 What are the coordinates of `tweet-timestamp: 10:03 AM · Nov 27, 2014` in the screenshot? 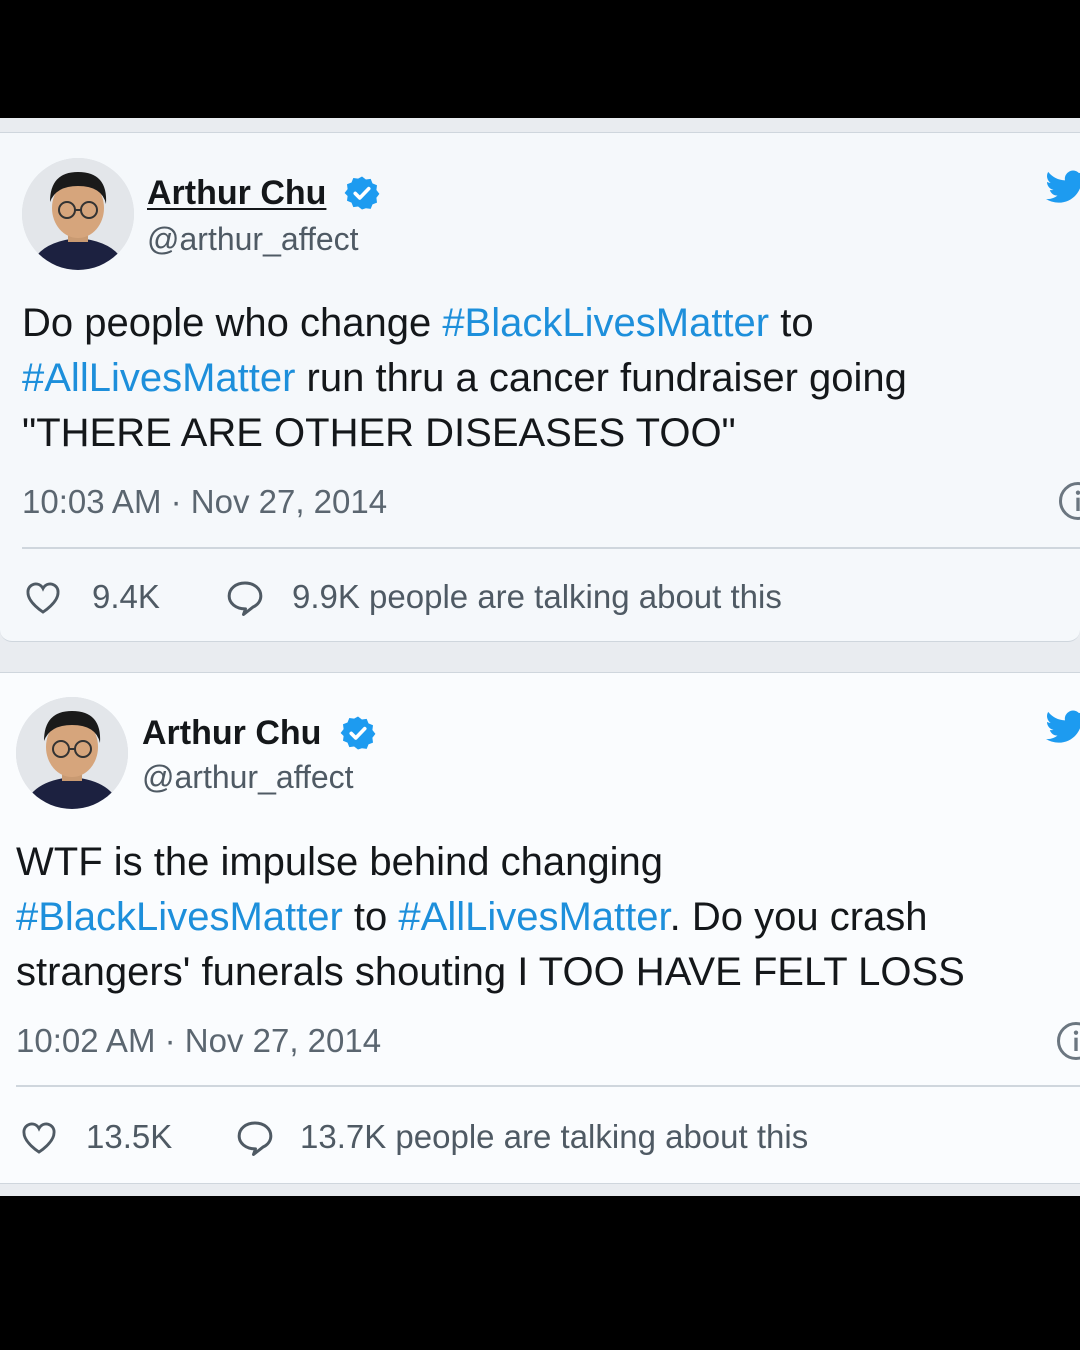 It's located at (204, 502).